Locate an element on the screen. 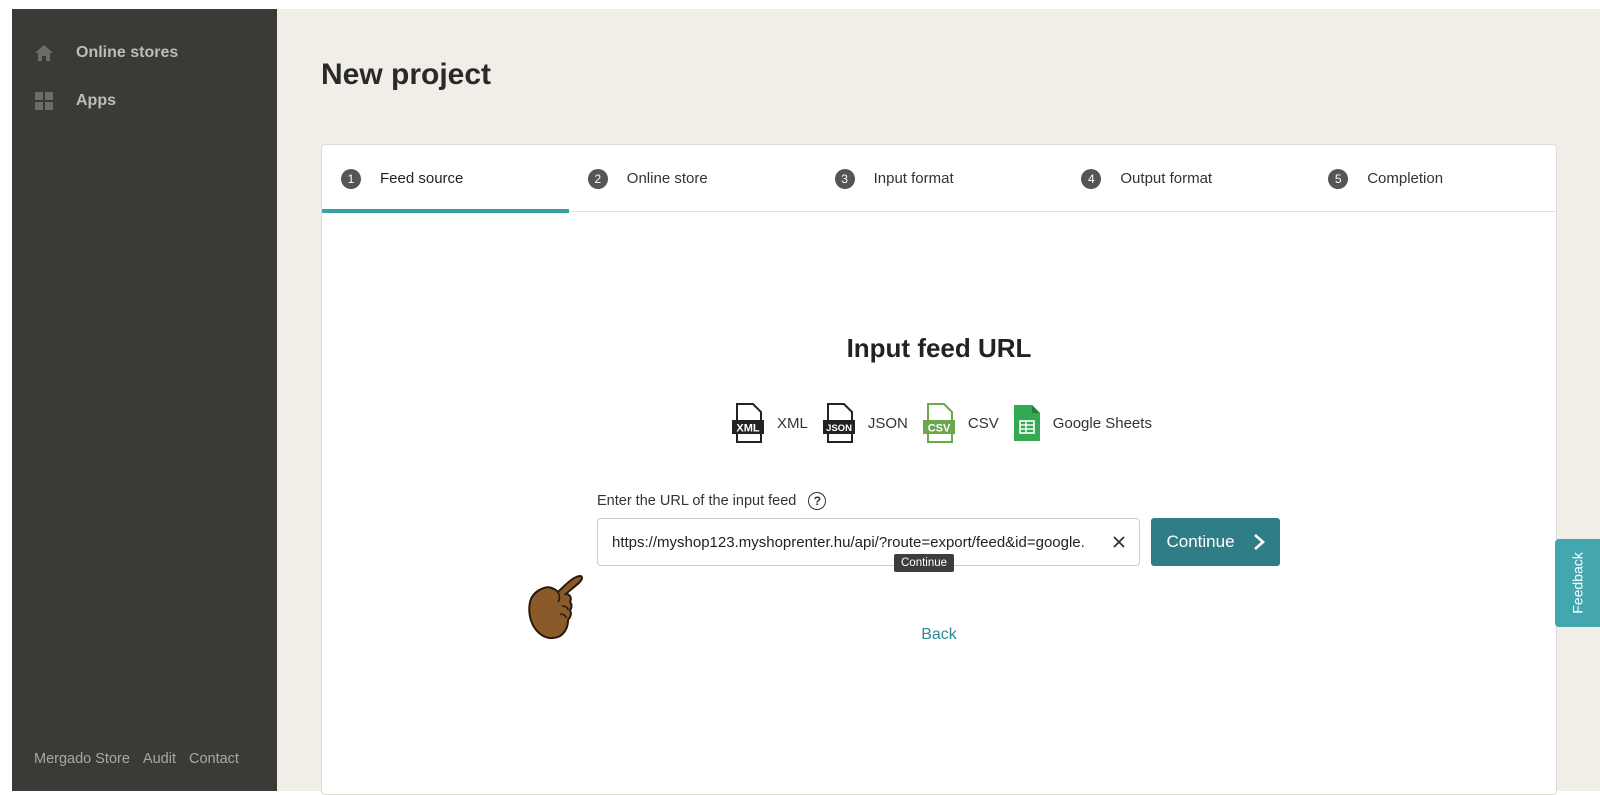 This screenshot has width=1600, height=795. back-link: Back is located at coordinates (939, 634).